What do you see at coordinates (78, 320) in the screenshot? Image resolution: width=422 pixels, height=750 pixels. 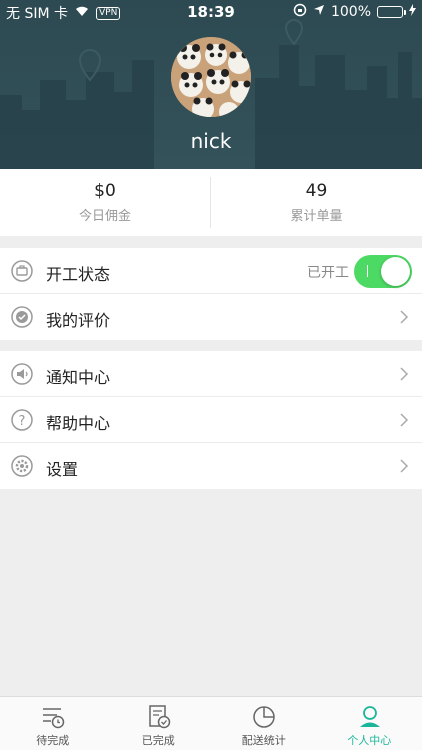 I see `menu-item-label: 我的评价` at bounding box center [78, 320].